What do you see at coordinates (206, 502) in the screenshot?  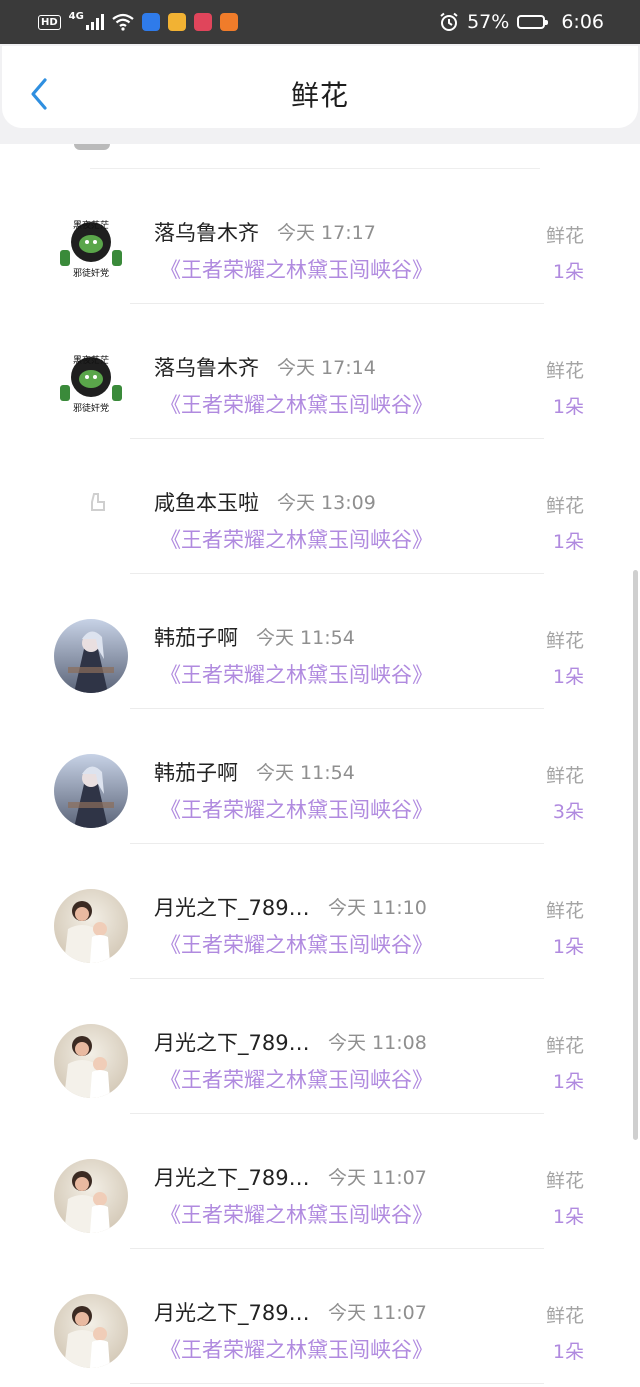 I see `user-name: 咸鱼本玉啦` at bounding box center [206, 502].